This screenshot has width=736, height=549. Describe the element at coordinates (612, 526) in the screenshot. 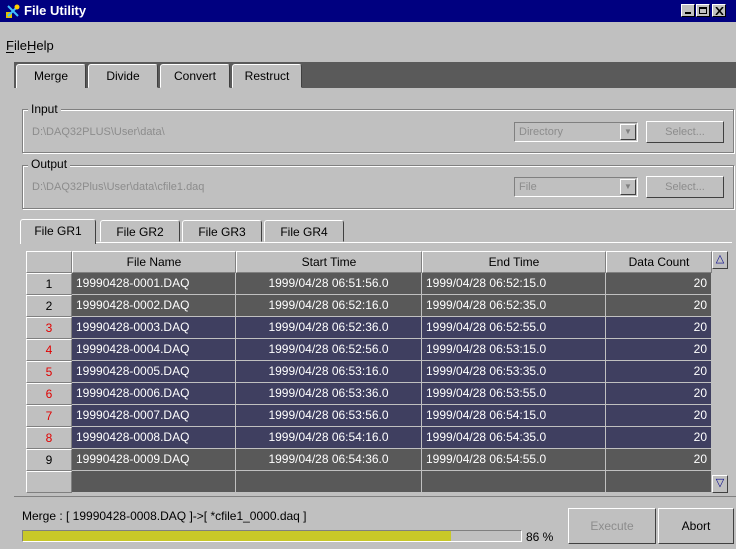

I see `execute-button: Execute` at that location.